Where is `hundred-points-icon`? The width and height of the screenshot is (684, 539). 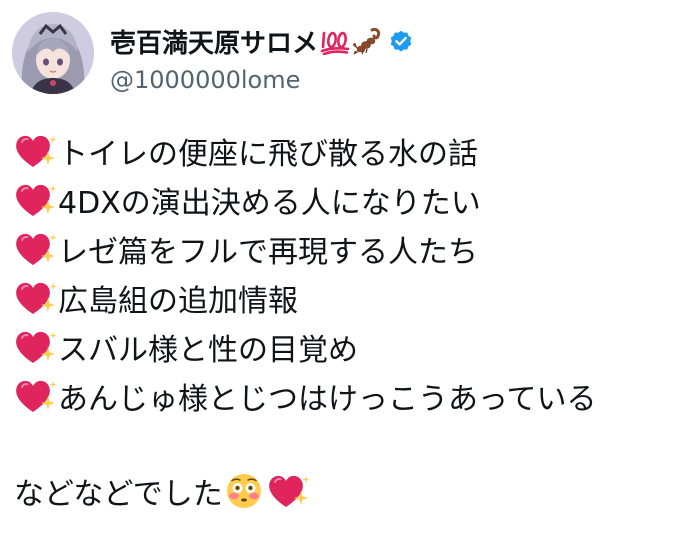
hundred-points-icon is located at coordinates (335, 41).